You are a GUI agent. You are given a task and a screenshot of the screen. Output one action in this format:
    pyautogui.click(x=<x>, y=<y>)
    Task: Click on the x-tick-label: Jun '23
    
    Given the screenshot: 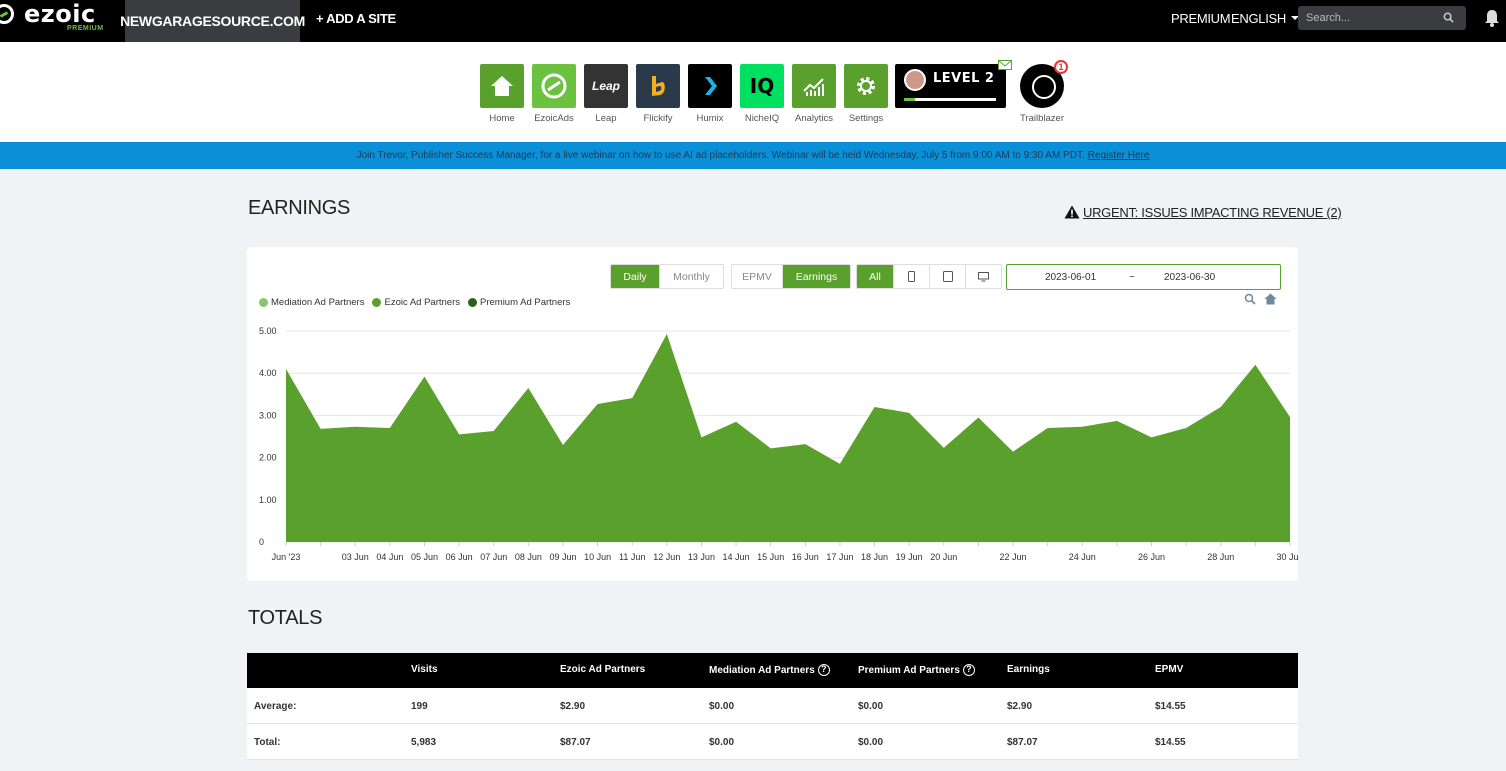 What is the action you would take?
    pyautogui.click(x=286, y=557)
    